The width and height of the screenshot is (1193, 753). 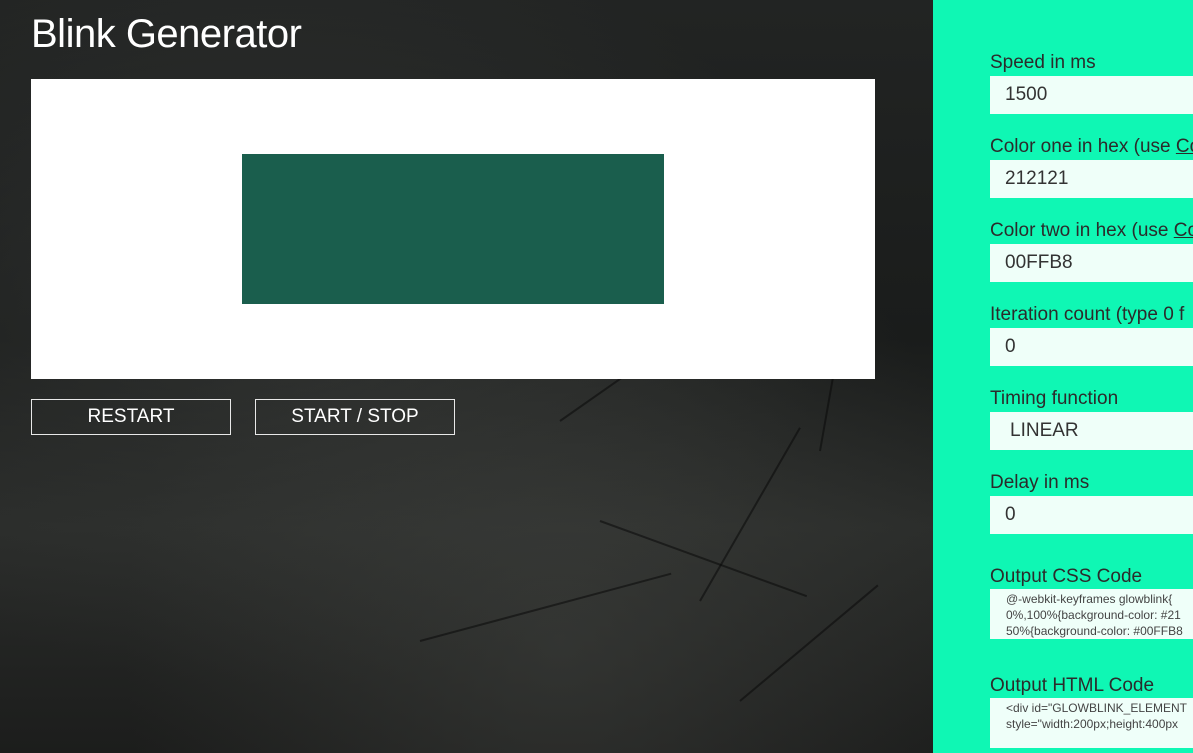 What do you see at coordinates (1087, 314) in the screenshot?
I see `iteration-label: Iteration count (type 0 f` at bounding box center [1087, 314].